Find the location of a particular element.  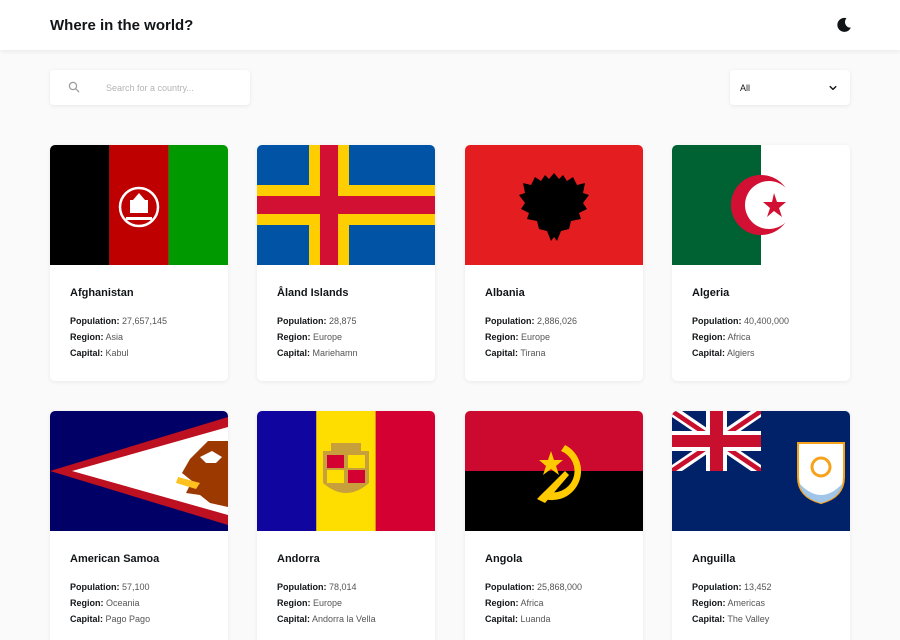

region-filter-dropdown: All is located at coordinates (790, 87).